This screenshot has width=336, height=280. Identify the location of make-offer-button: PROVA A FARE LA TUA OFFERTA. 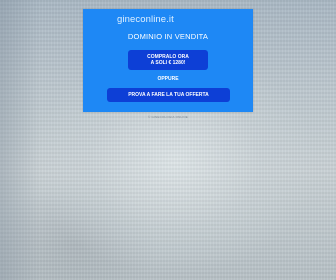
(168, 95).